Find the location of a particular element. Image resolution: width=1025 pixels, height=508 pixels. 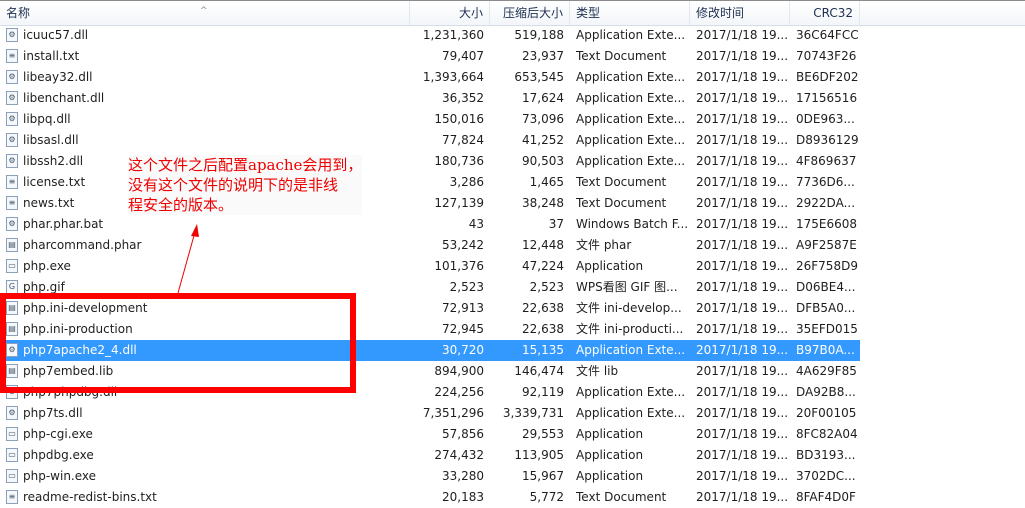

annotation-arrow is located at coordinates (188, 259).